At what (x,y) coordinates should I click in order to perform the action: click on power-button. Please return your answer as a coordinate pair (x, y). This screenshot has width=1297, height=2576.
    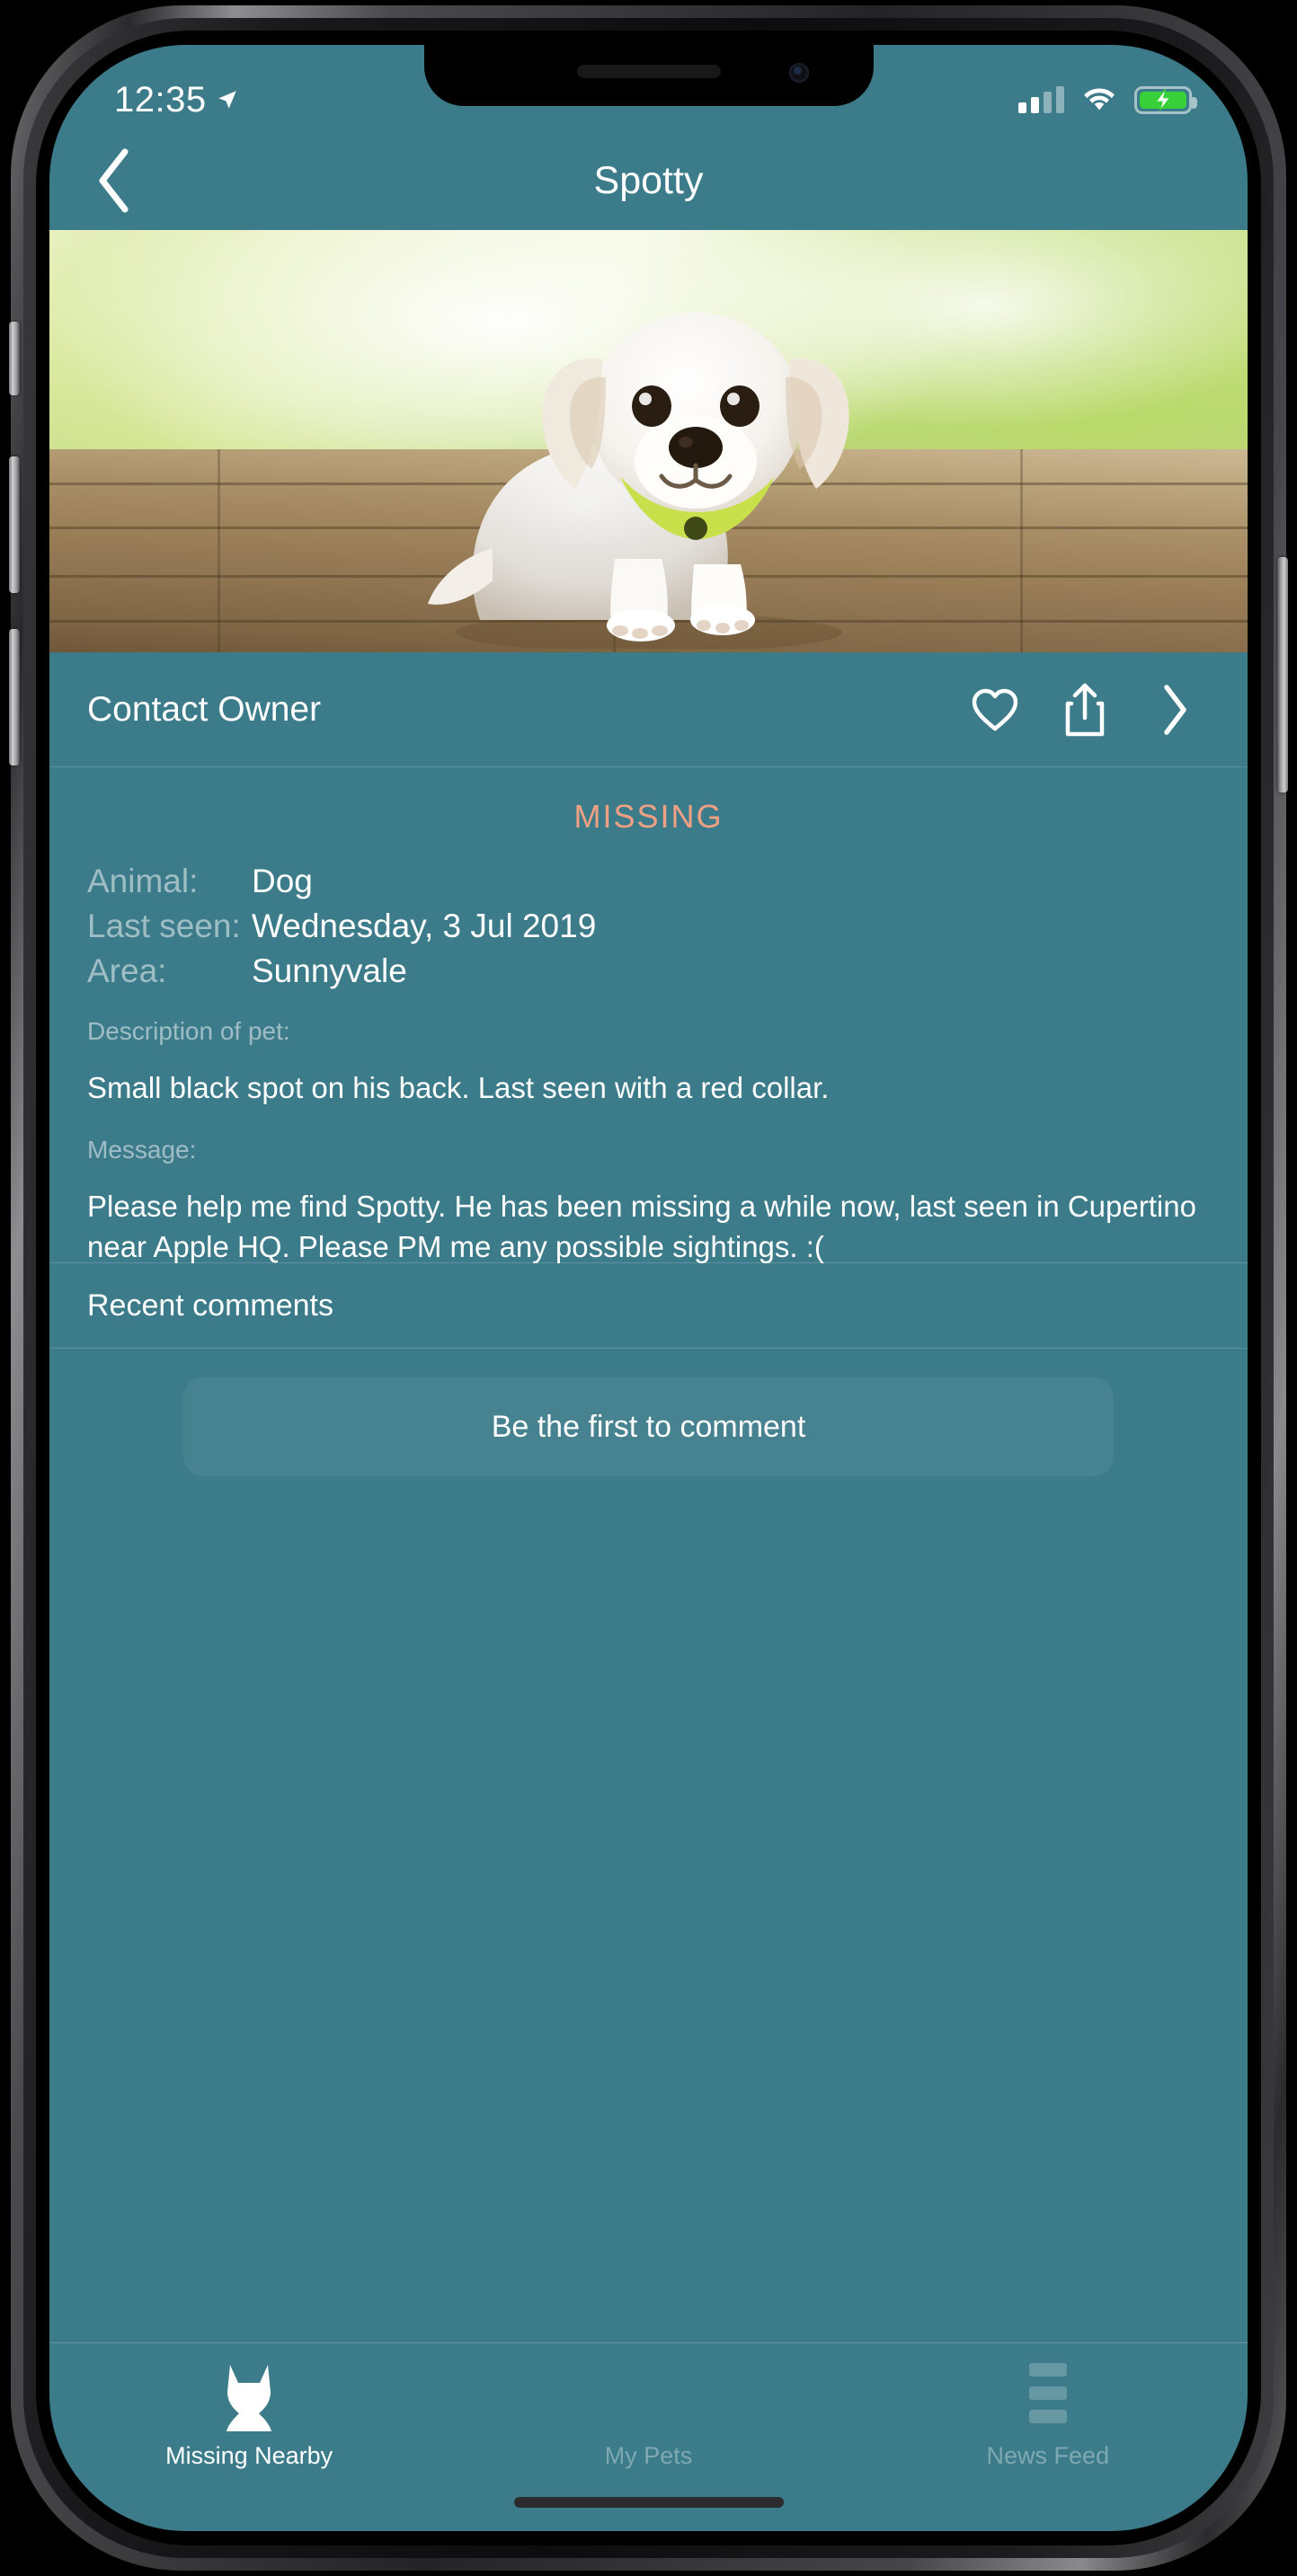
    Looking at the image, I should click on (1282, 675).